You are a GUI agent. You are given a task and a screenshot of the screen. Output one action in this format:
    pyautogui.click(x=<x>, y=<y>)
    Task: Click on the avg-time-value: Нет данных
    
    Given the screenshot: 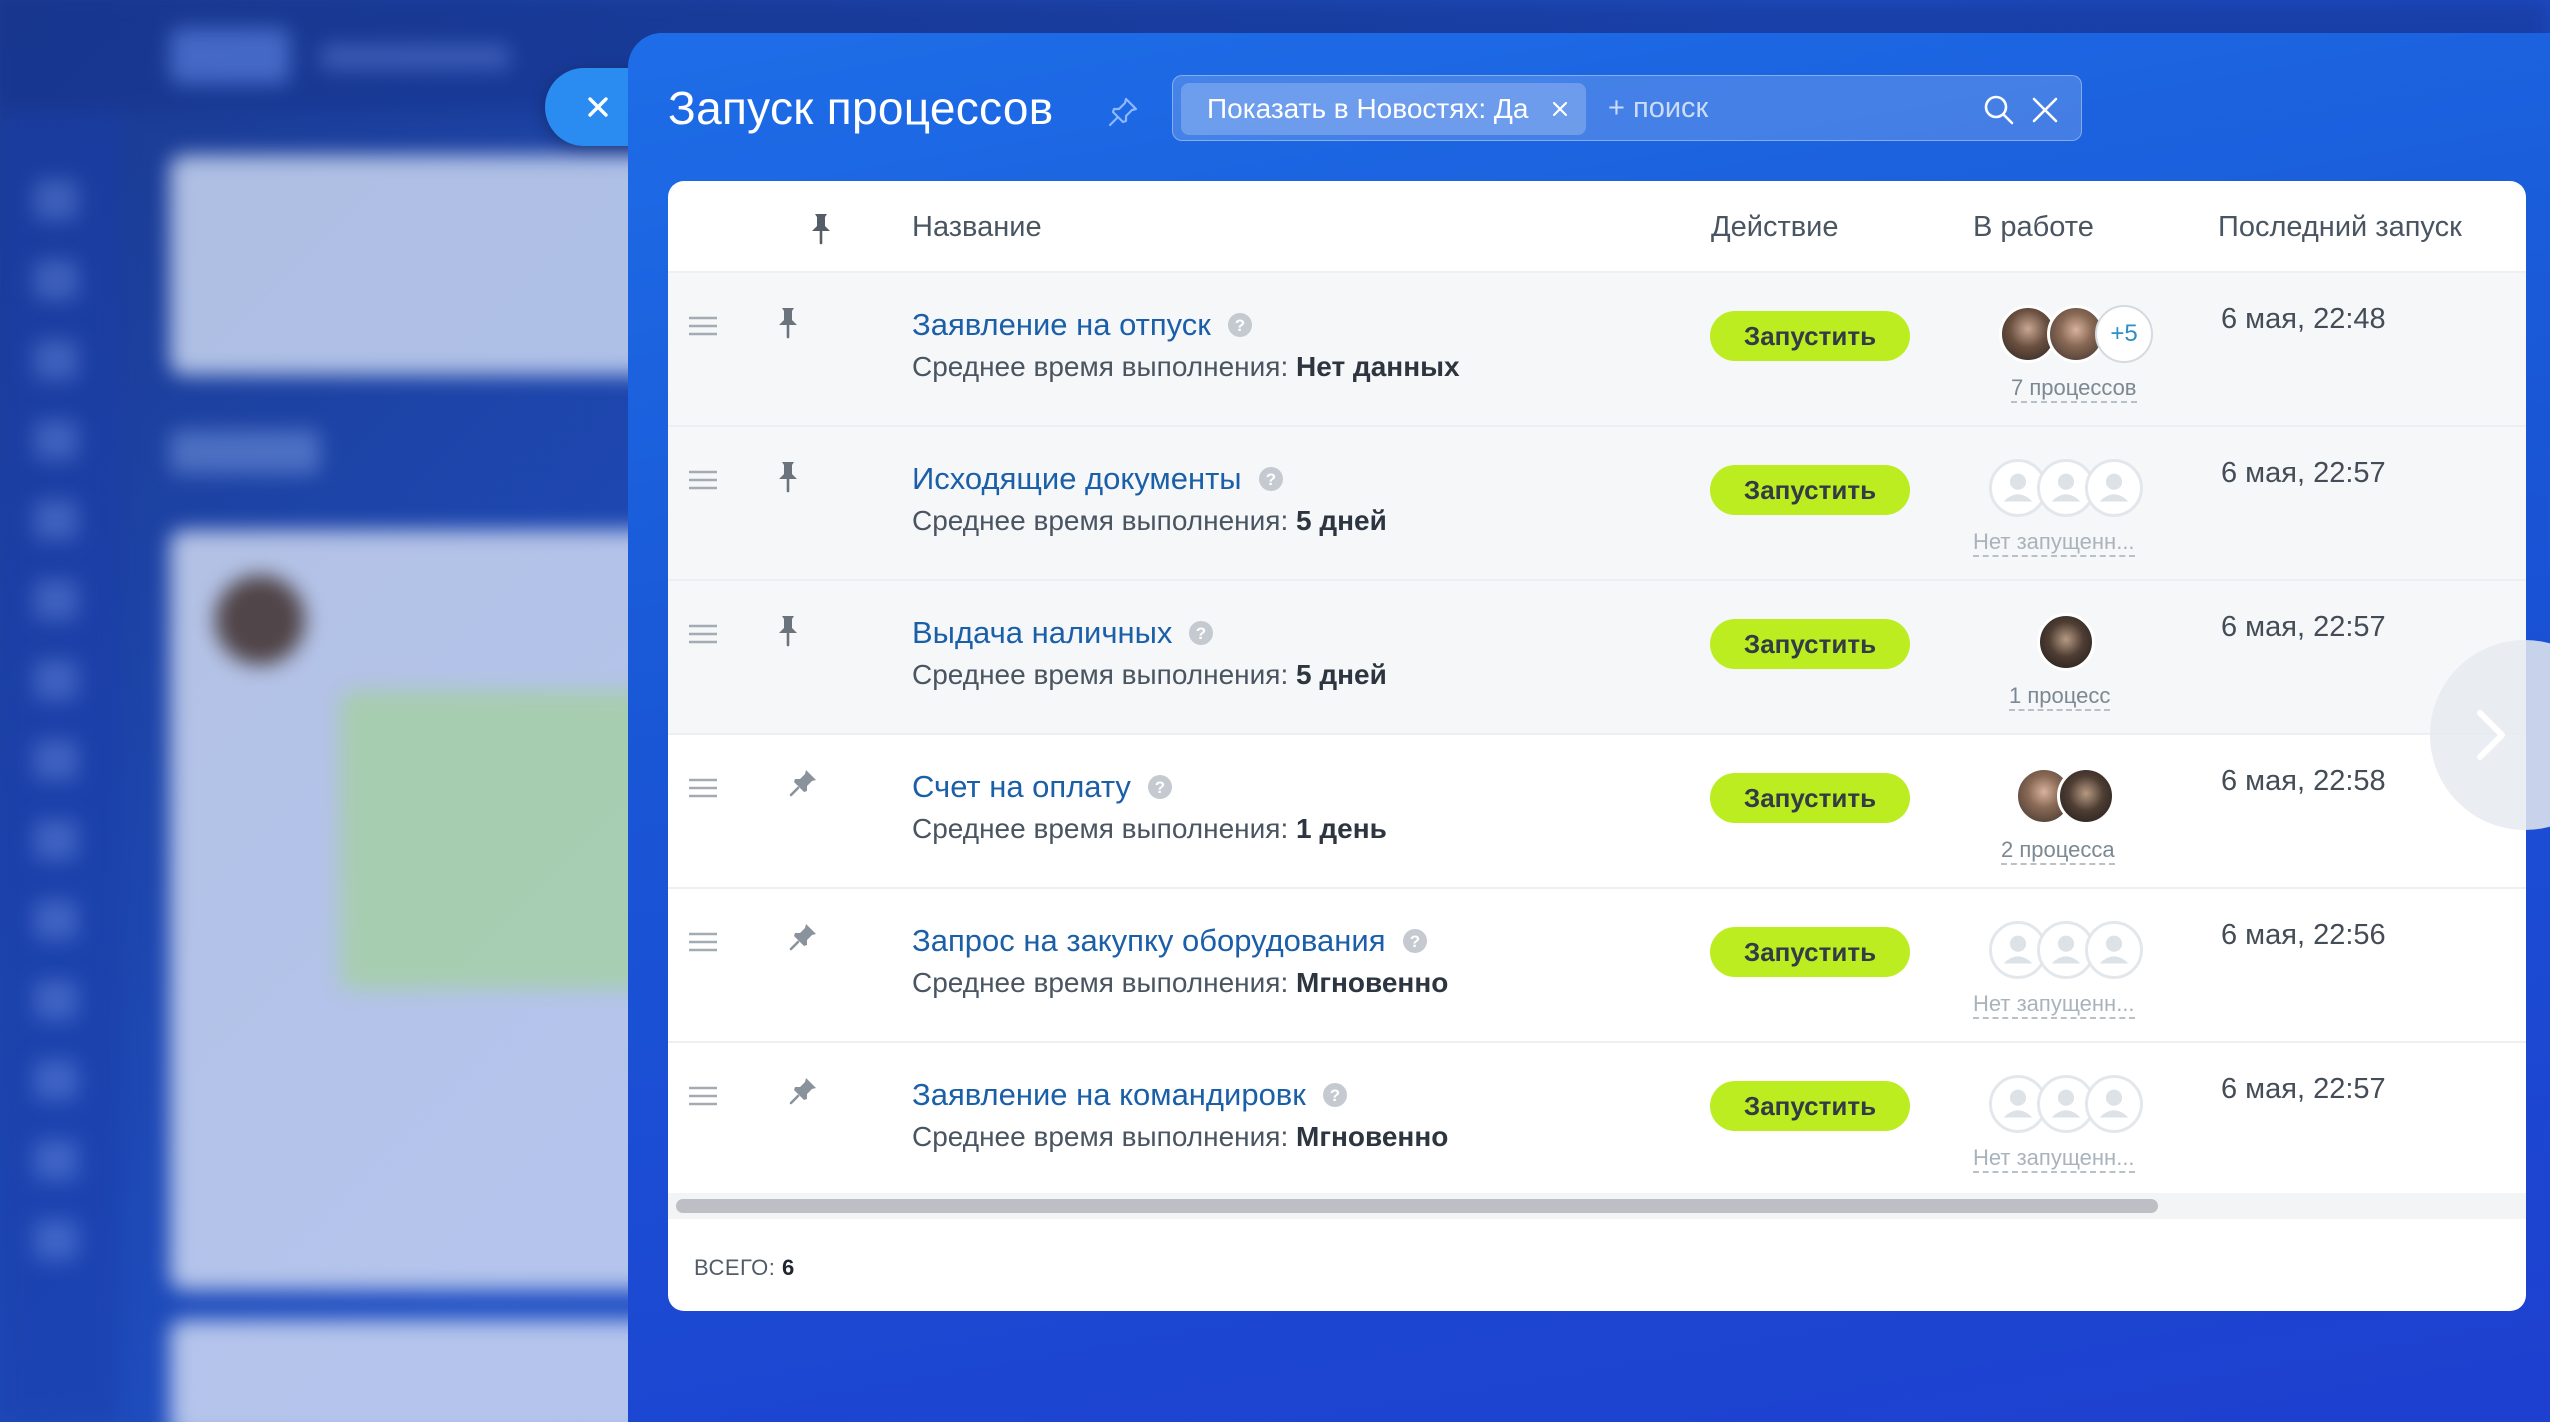 What is the action you would take?
    pyautogui.click(x=1378, y=366)
    